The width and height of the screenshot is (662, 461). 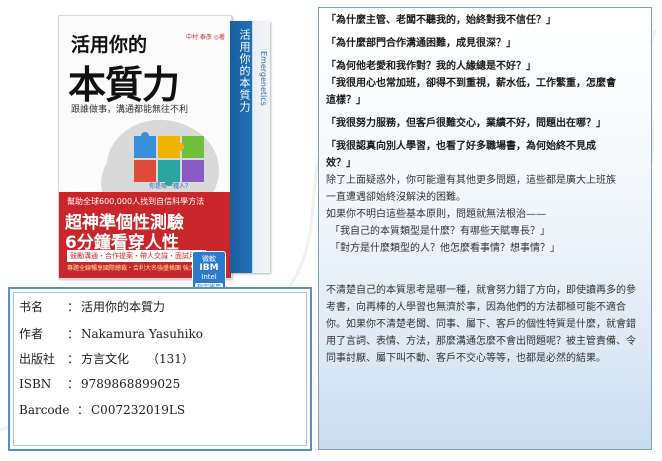 I want to click on author-value: Nakamura Yasuhiko, so click(x=142, y=334).